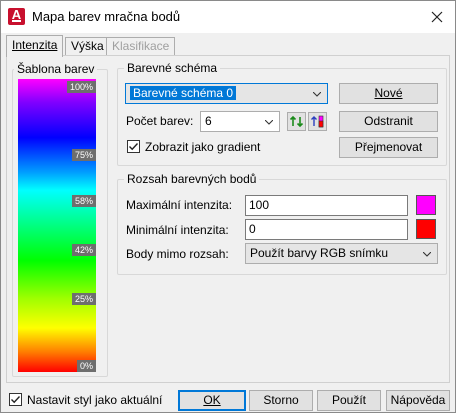 The height and width of the screenshot is (413, 456). Describe the element at coordinates (183, 93) in the screenshot. I see `color-scheme-value: Barevné schéma 0` at that location.